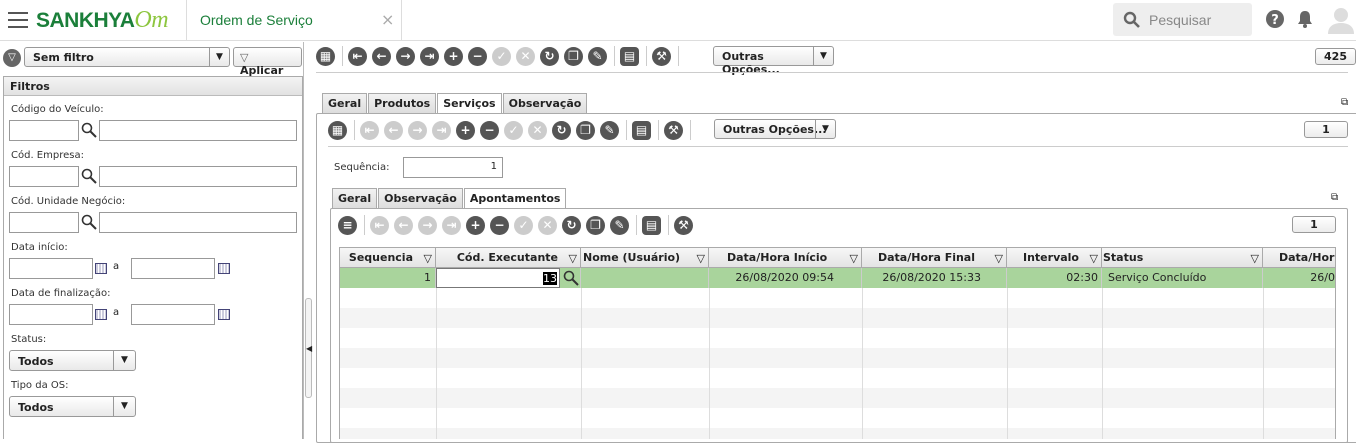  What do you see at coordinates (347, 225) in the screenshot?
I see `list-view-icon: ≡` at bounding box center [347, 225].